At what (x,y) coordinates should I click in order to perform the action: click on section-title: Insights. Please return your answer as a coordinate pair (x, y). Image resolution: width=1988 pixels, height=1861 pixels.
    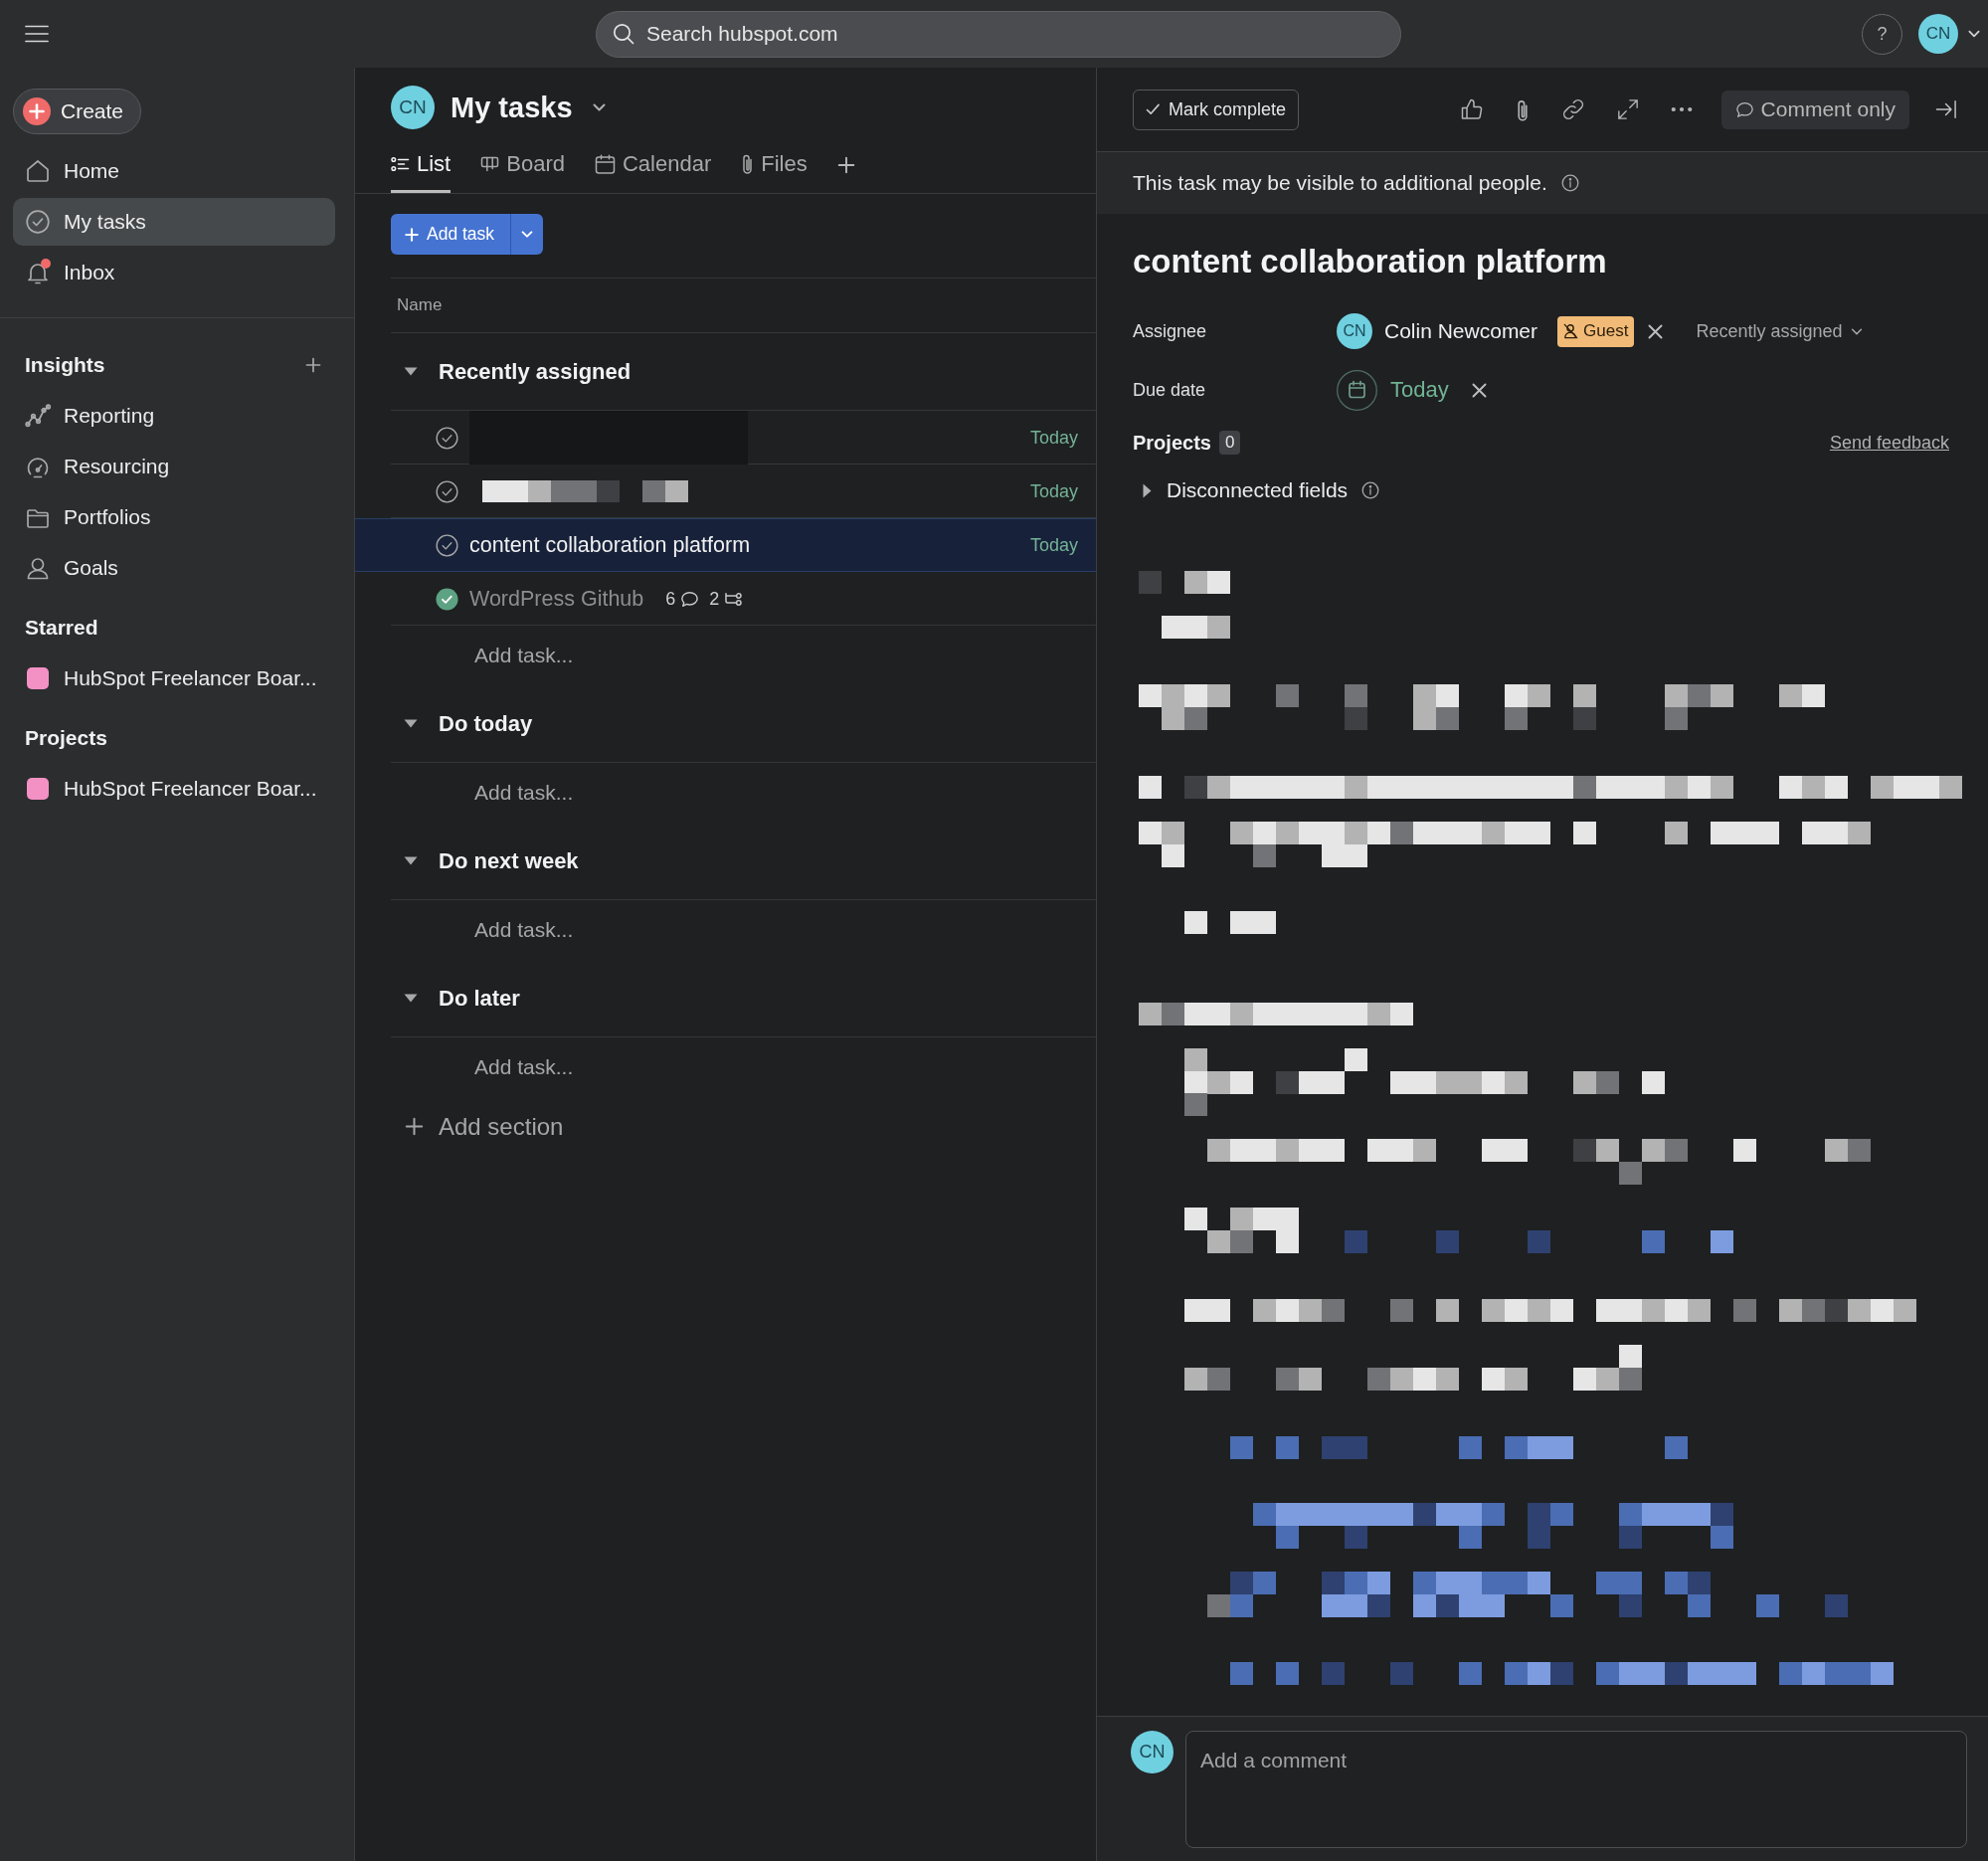
    Looking at the image, I should click on (65, 365).